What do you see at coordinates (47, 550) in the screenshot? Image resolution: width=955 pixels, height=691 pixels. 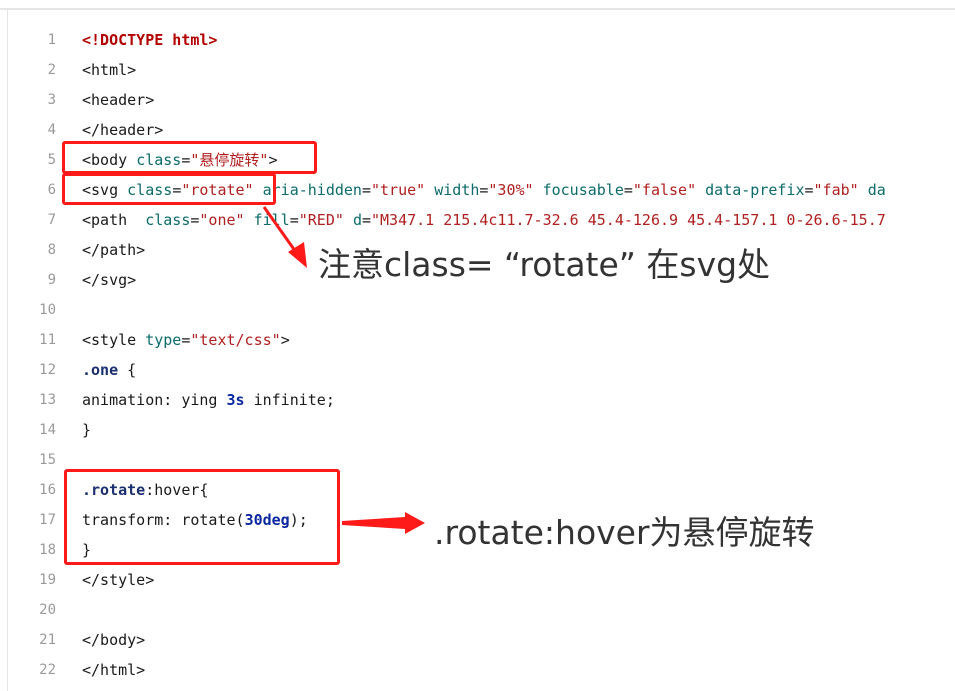 I see `line-number: 18` at bounding box center [47, 550].